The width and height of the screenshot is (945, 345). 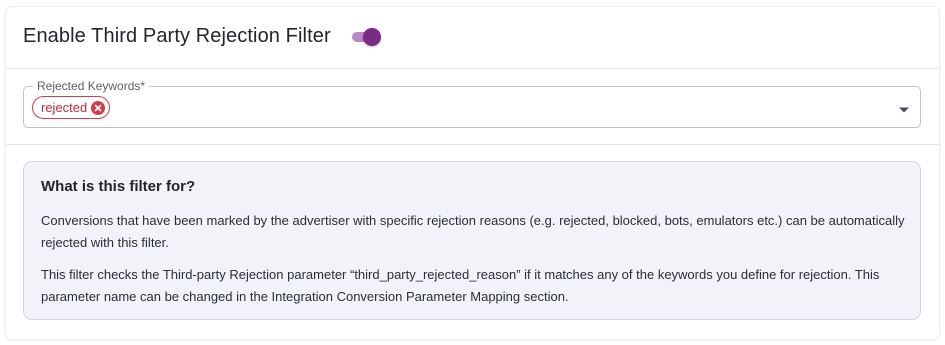 What do you see at coordinates (372, 37) in the screenshot?
I see `toggle-thumb` at bounding box center [372, 37].